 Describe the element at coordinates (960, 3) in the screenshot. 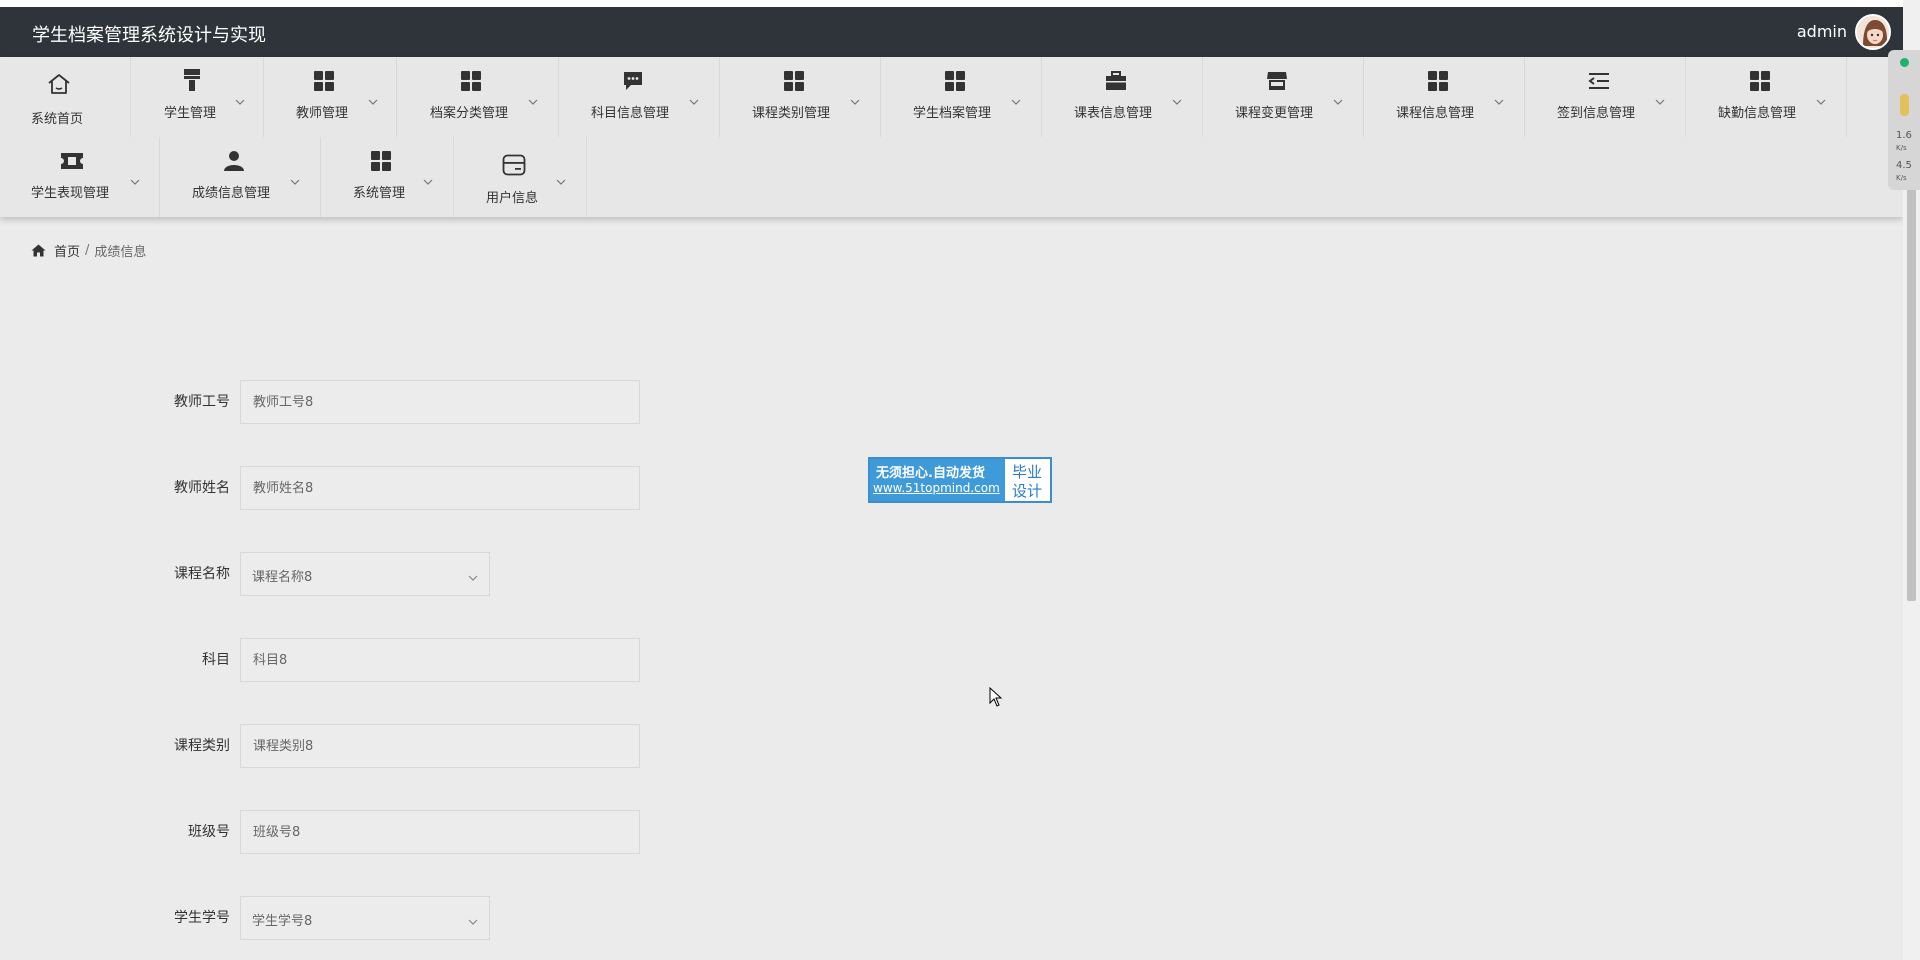

I see `browser-top-strip` at that location.